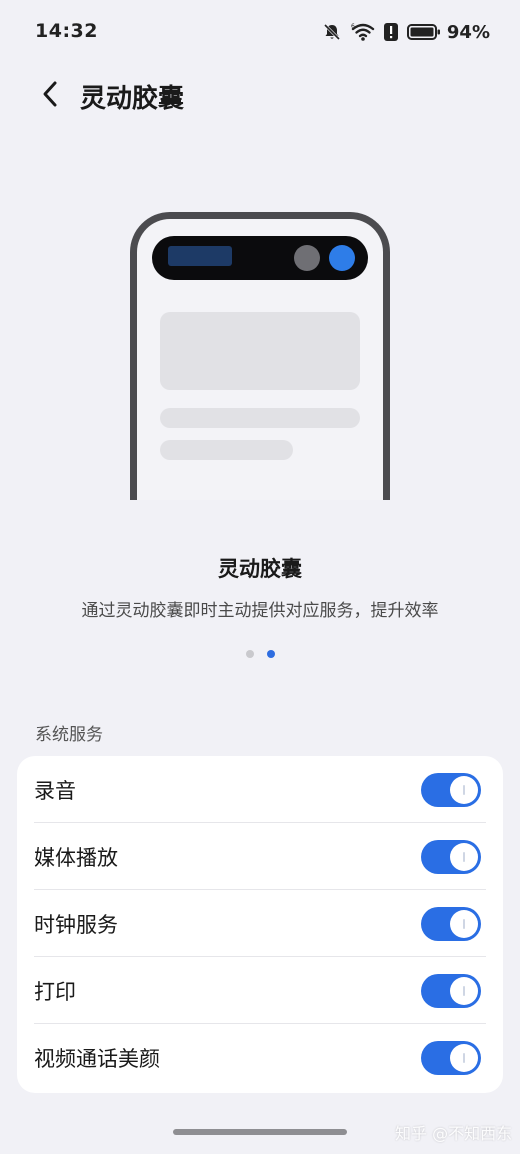  What do you see at coordinates (260, 1132) in the screenshot?
I see `home-indicator` at bounding box center [260, 1132].